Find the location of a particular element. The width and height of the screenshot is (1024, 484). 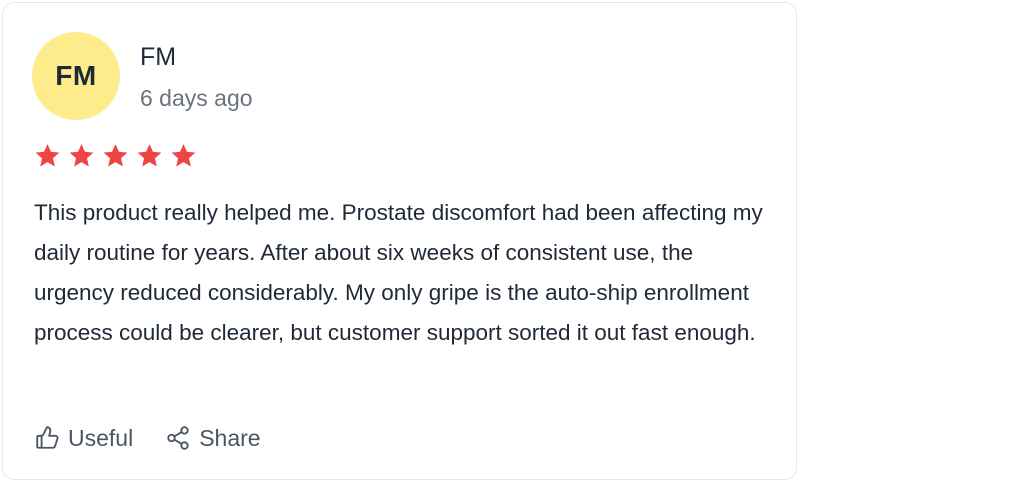

star-rating is located at coordinates (115, 156).